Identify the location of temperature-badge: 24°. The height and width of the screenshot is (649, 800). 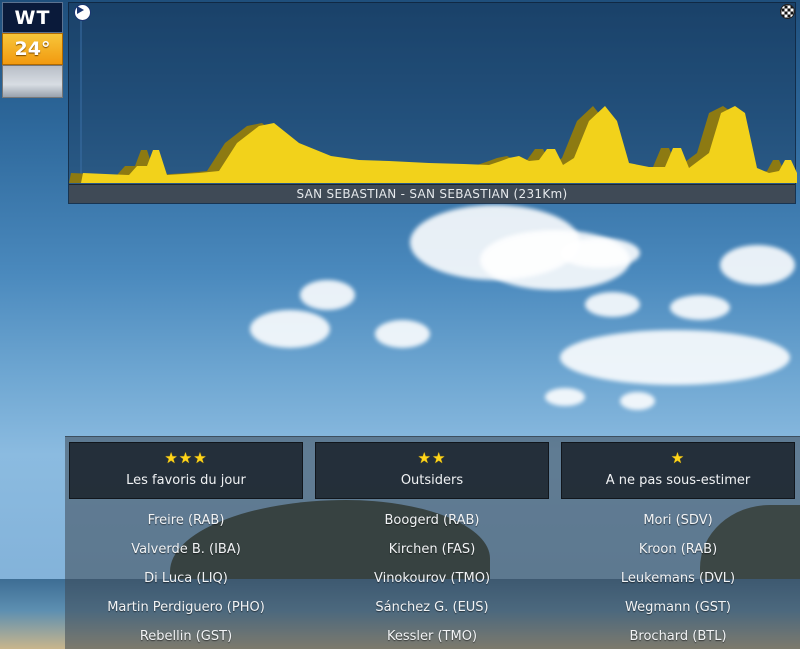
(32, 49).